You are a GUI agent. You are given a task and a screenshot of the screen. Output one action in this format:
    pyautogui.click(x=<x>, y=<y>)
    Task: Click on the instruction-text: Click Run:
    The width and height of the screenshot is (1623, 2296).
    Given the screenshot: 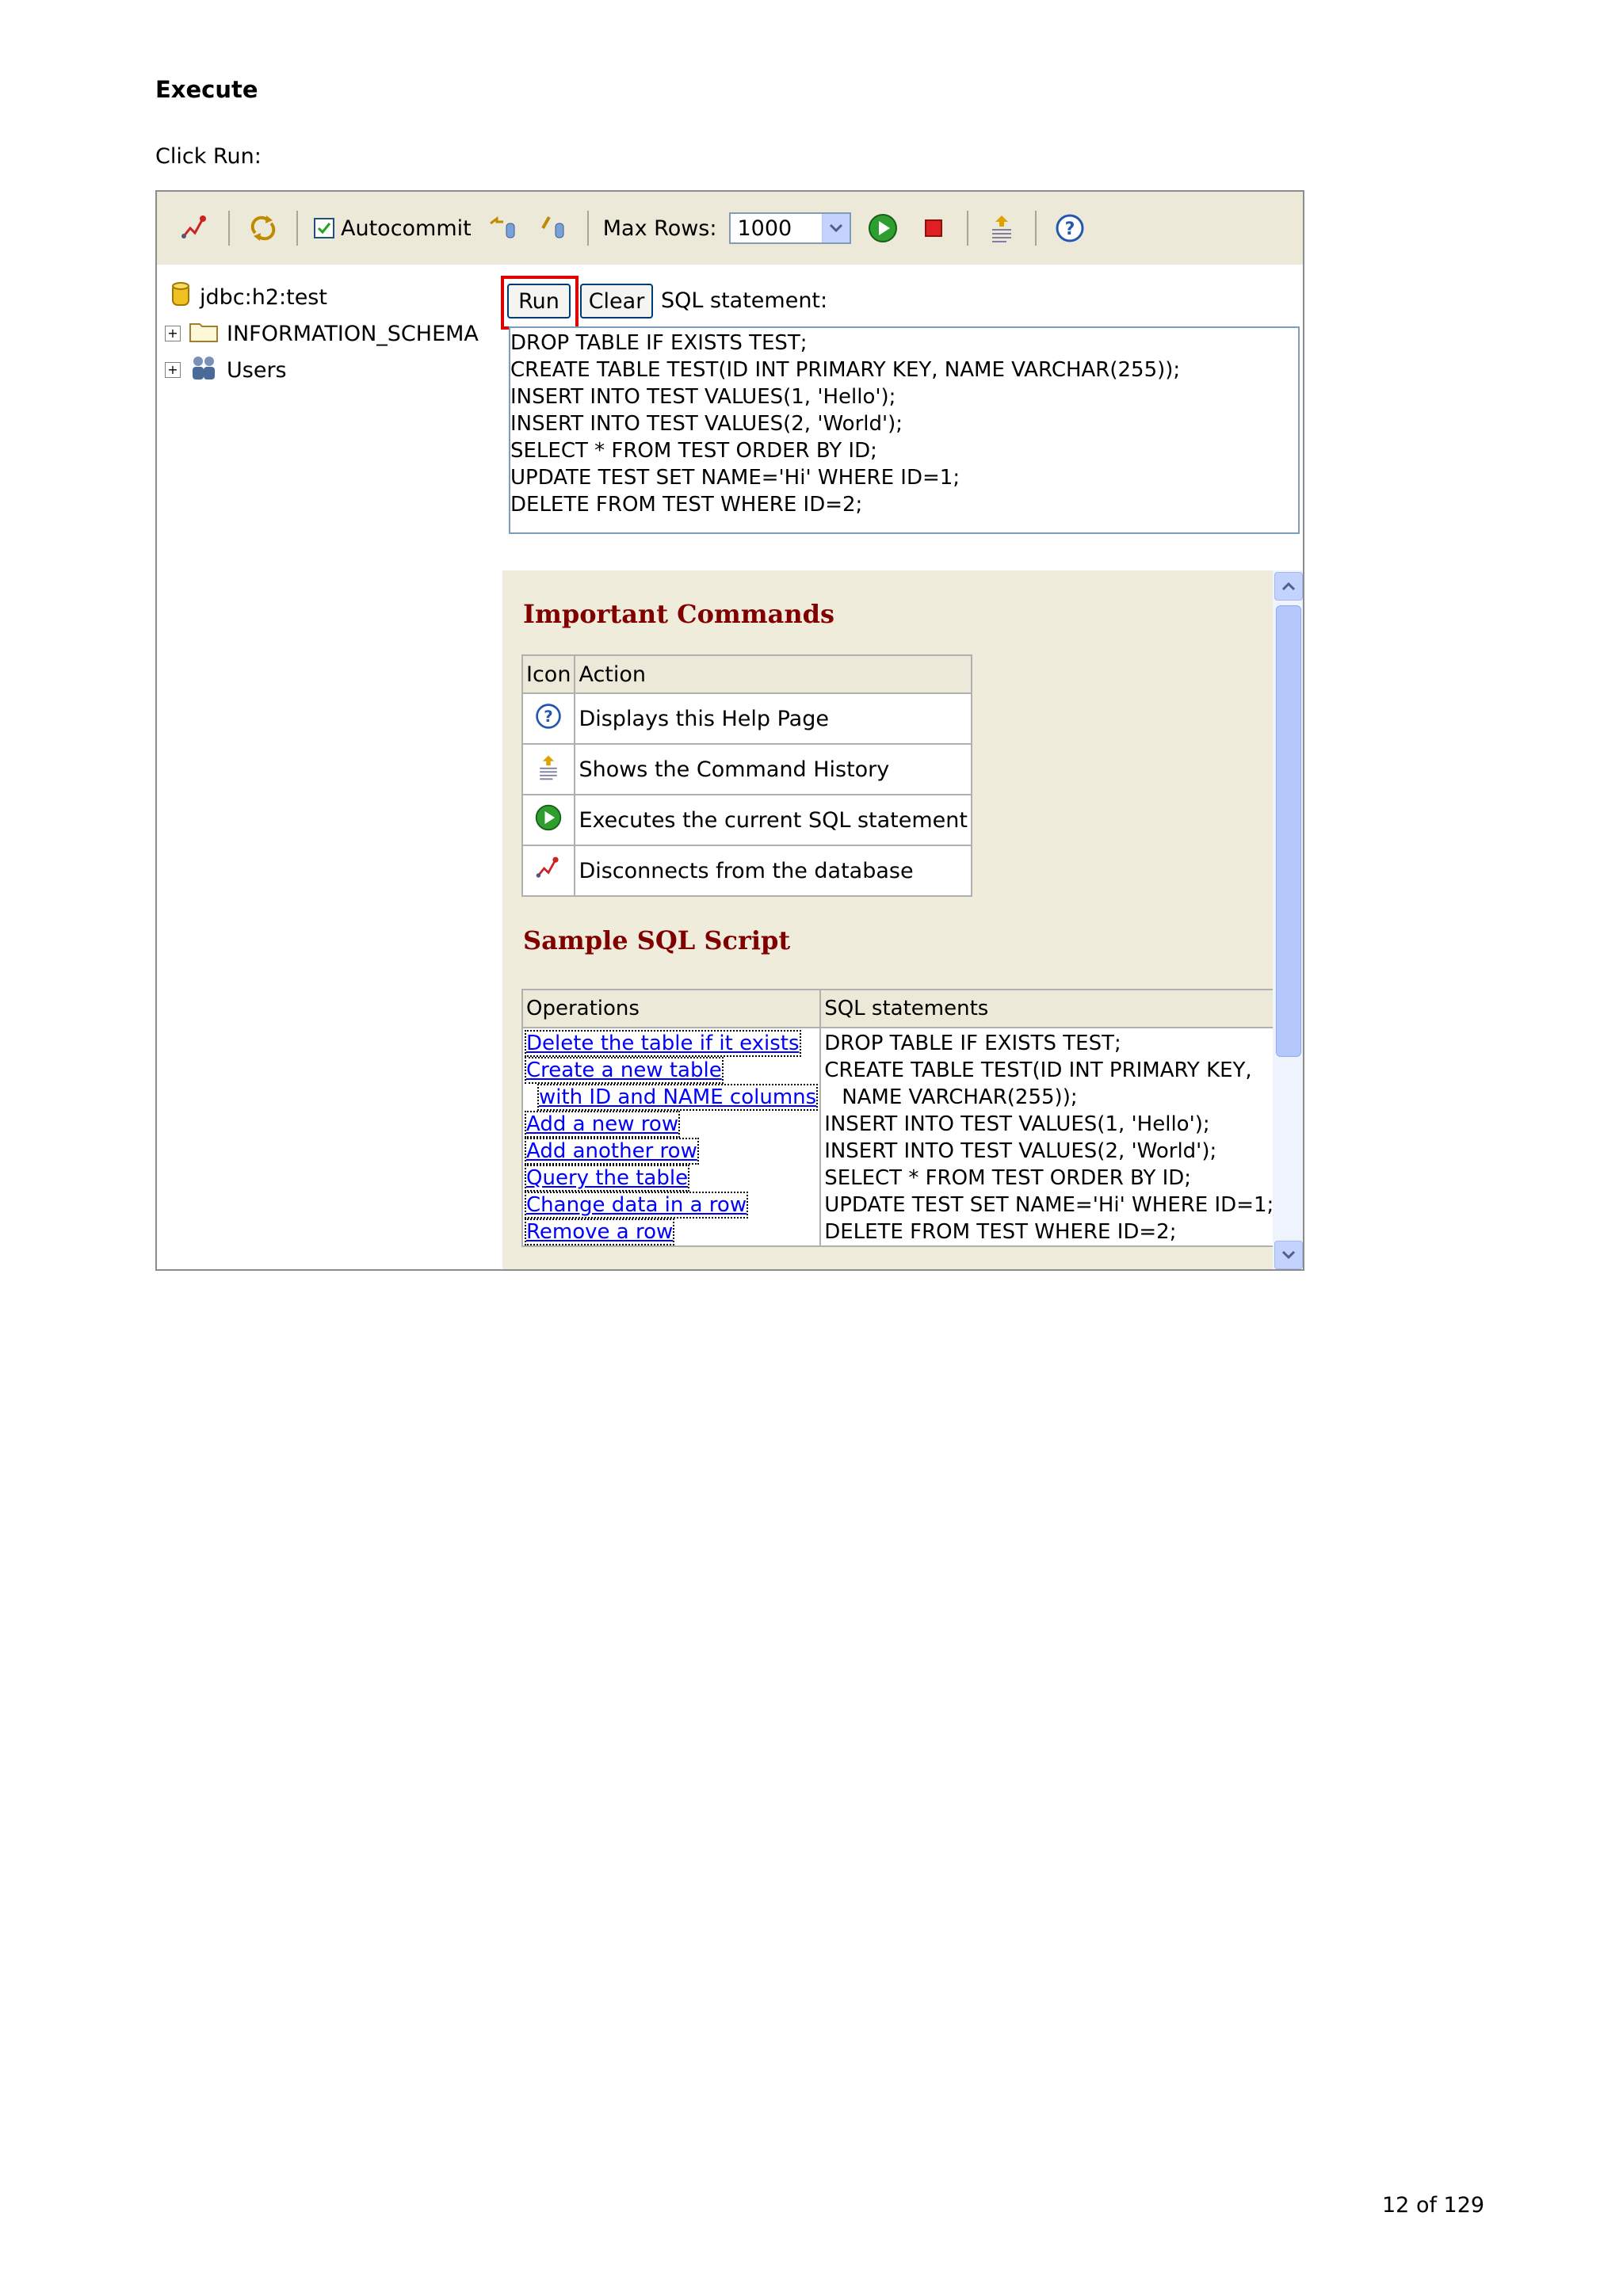 What is the action you would take?
    pyautogui.click(x=209, y=156)
    